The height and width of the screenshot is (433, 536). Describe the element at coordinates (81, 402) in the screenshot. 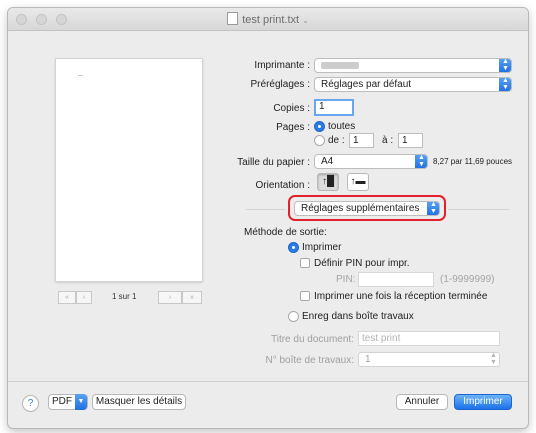

I see `chevron-down-icon: ▼` at that location.